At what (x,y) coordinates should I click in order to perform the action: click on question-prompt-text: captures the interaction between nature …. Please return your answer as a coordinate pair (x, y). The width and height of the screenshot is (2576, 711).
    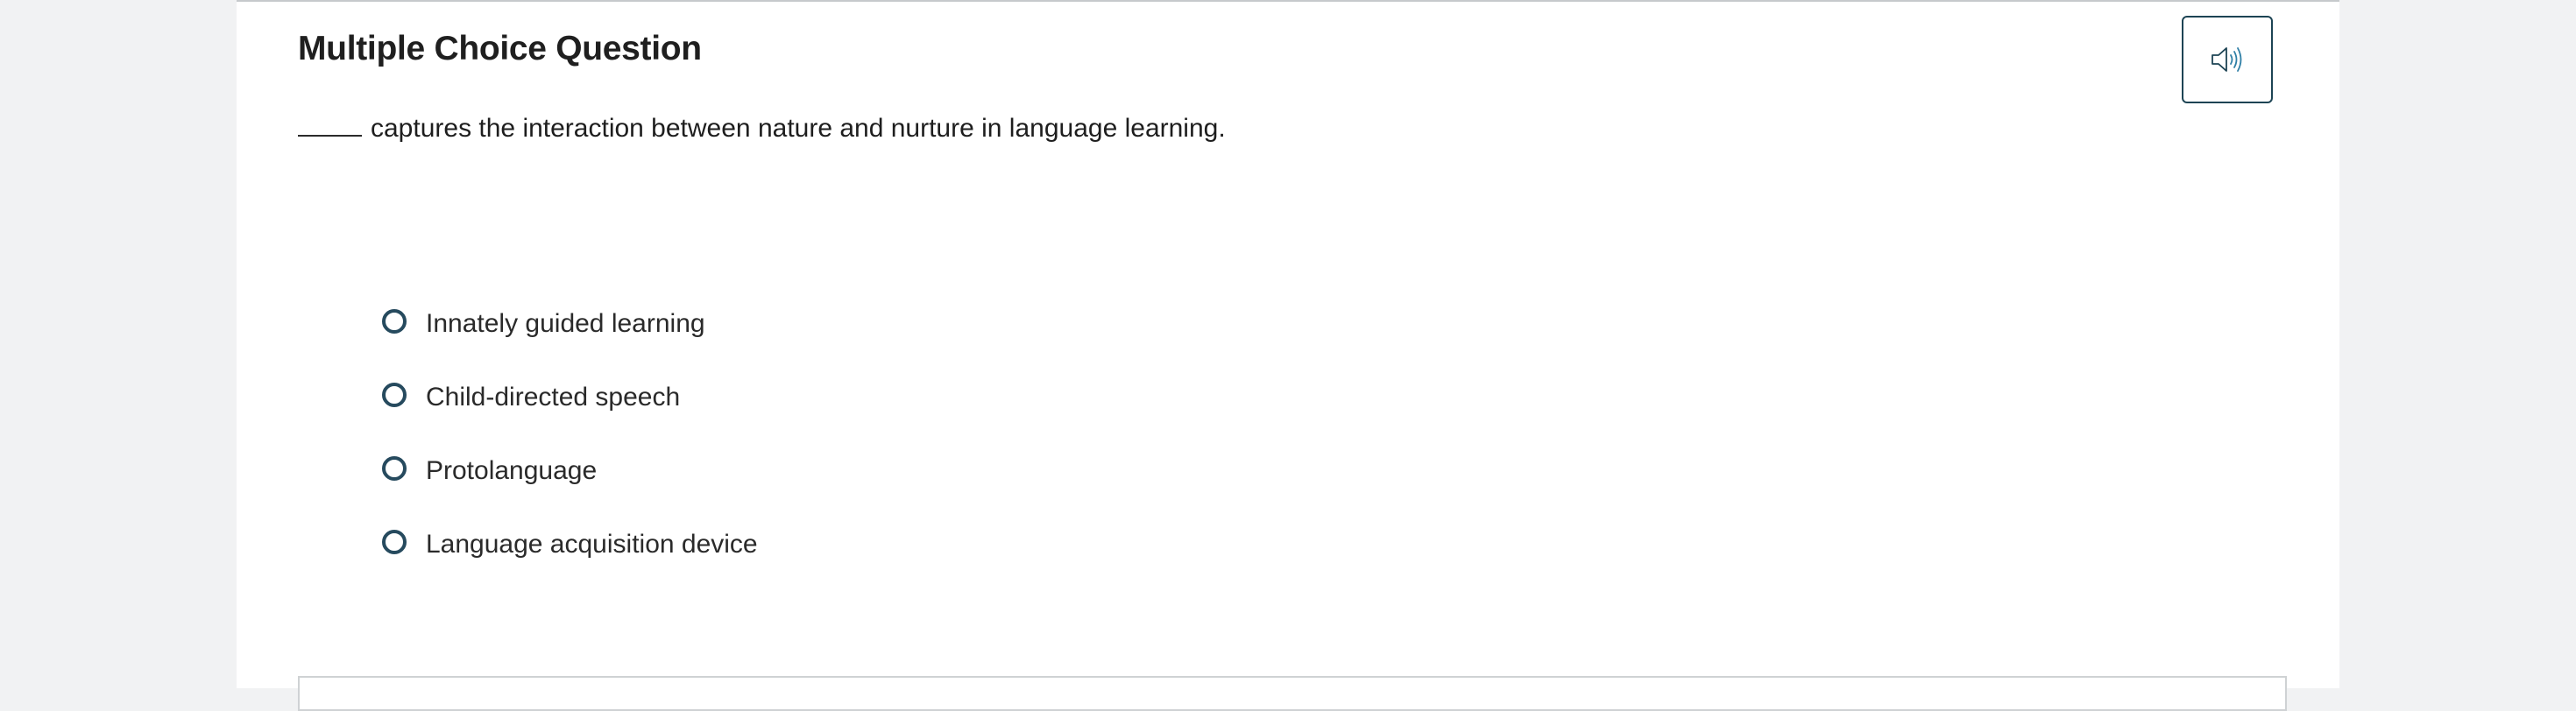
    Looking at the image, I should click on (798, 128).